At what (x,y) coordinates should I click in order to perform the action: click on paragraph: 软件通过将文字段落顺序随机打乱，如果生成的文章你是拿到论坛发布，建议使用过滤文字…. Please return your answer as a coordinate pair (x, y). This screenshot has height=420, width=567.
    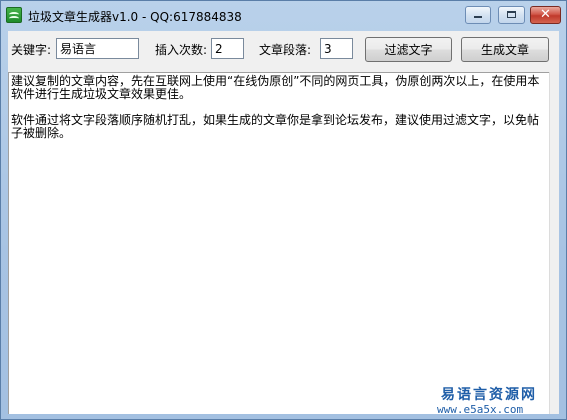
    Looking at the image, I should click on (275, 126).